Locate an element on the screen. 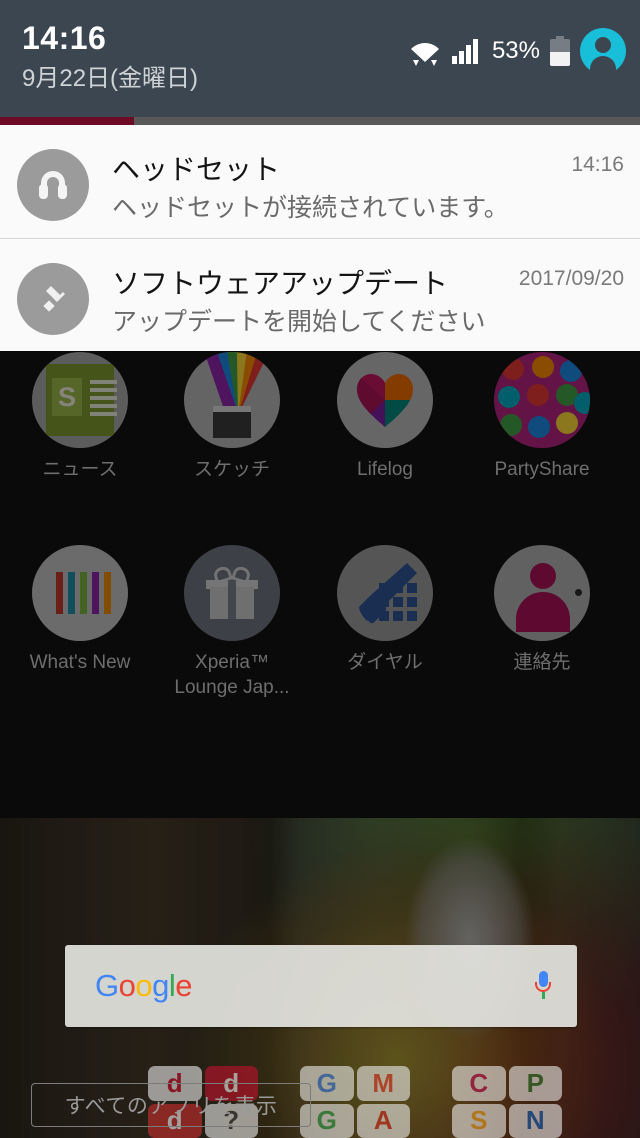 The width and height of the screenshot is (640, 1138). app-label: ダイヤル is located at coordinates (385, 662).